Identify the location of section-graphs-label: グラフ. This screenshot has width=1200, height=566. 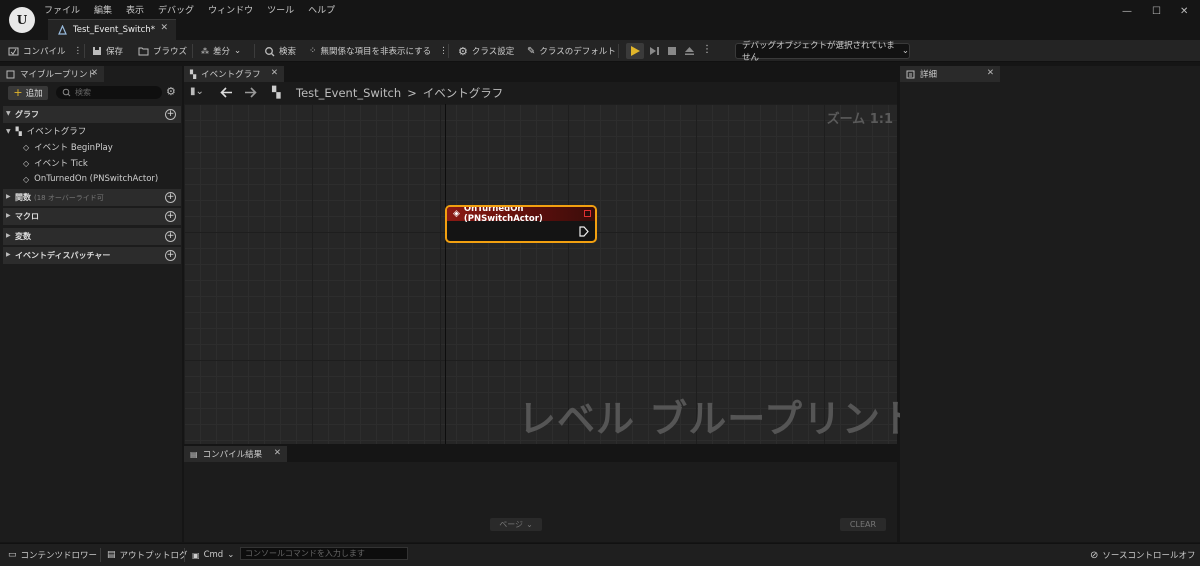
(27, 114).